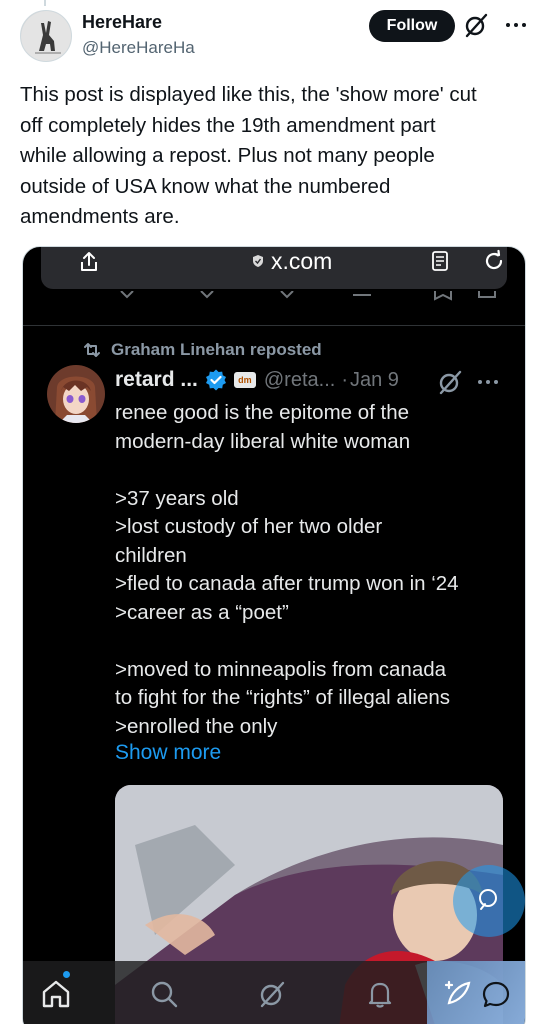 This screenshot has height=1024, width=547. Describe the element at coordinates (244, 380) in the screenshot. I see `affiliate-badge: dm` at that location.